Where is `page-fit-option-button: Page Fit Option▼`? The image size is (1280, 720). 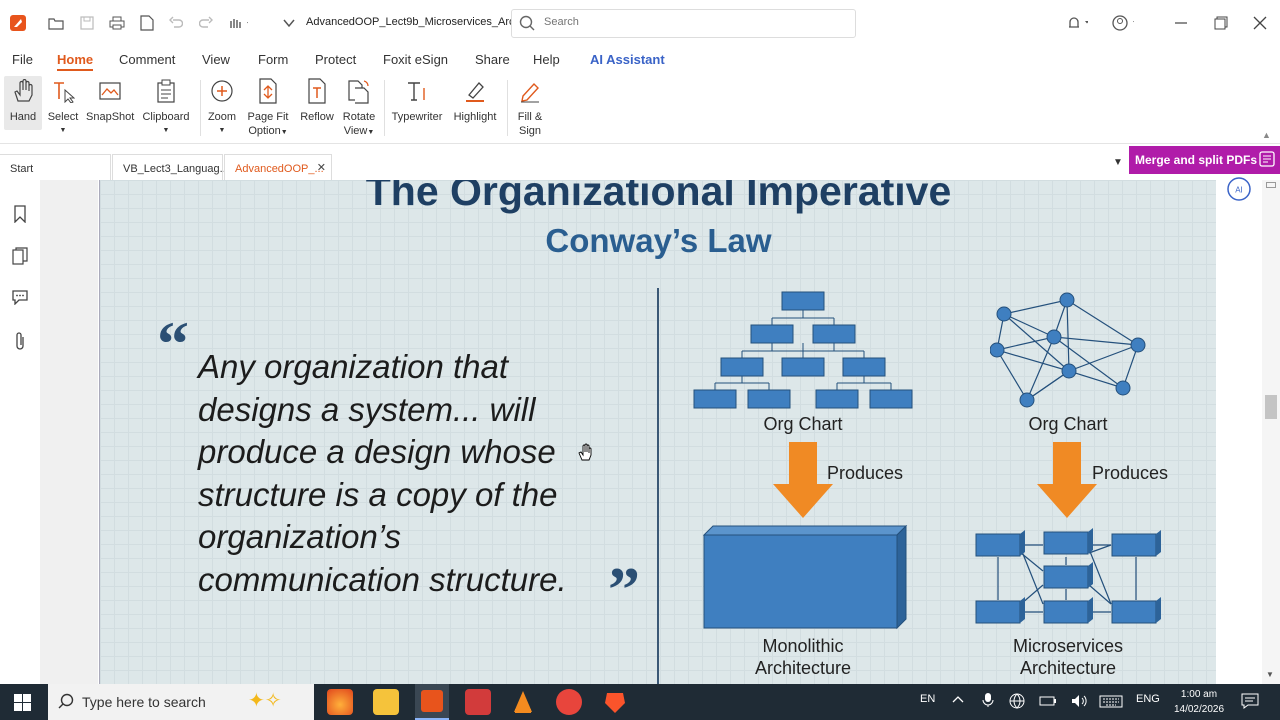 page-fit-option-button: Page Fit Option▼ is located at coordinates (268, 108).